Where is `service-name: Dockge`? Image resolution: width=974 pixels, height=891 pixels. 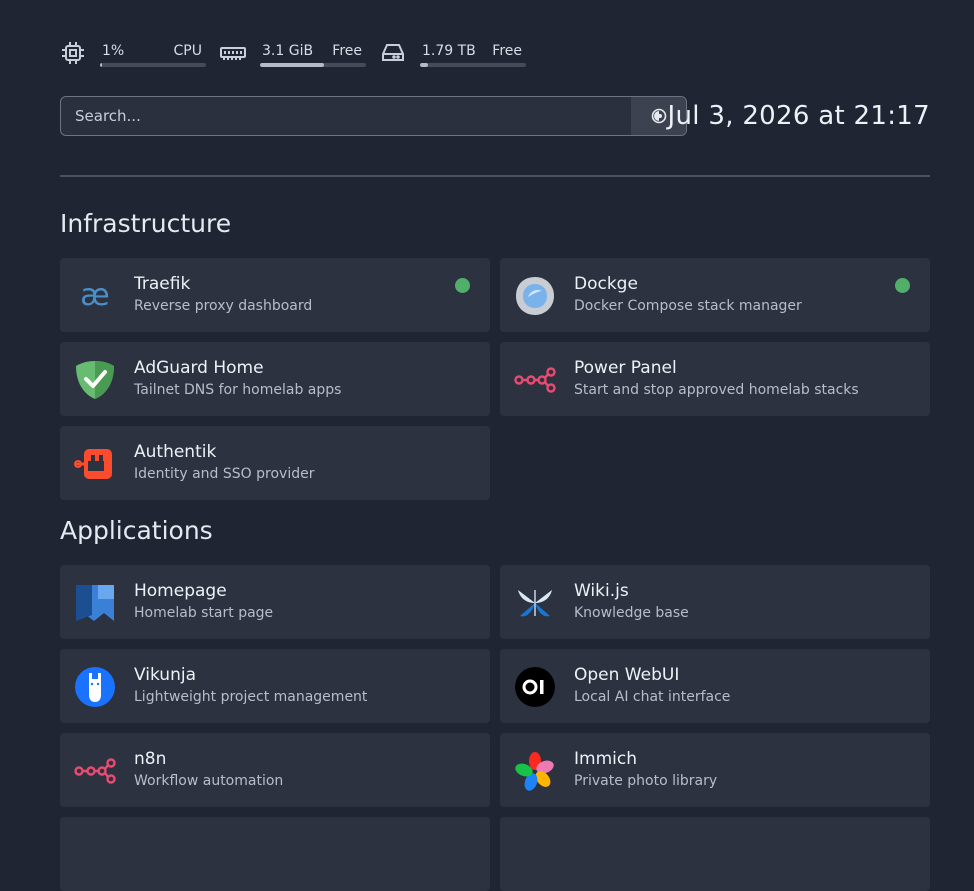 service-name: Dockge is located at coordinates (606, 284).